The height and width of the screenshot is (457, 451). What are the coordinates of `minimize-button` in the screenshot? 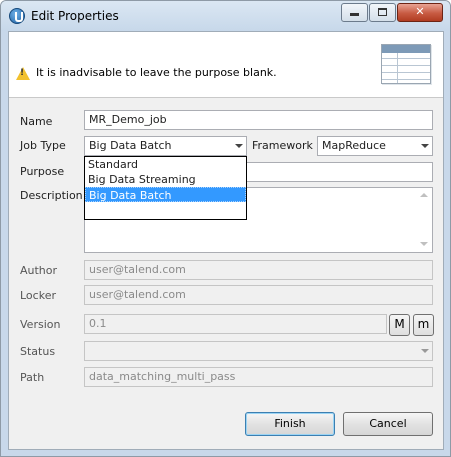 It's located at (354, 12).